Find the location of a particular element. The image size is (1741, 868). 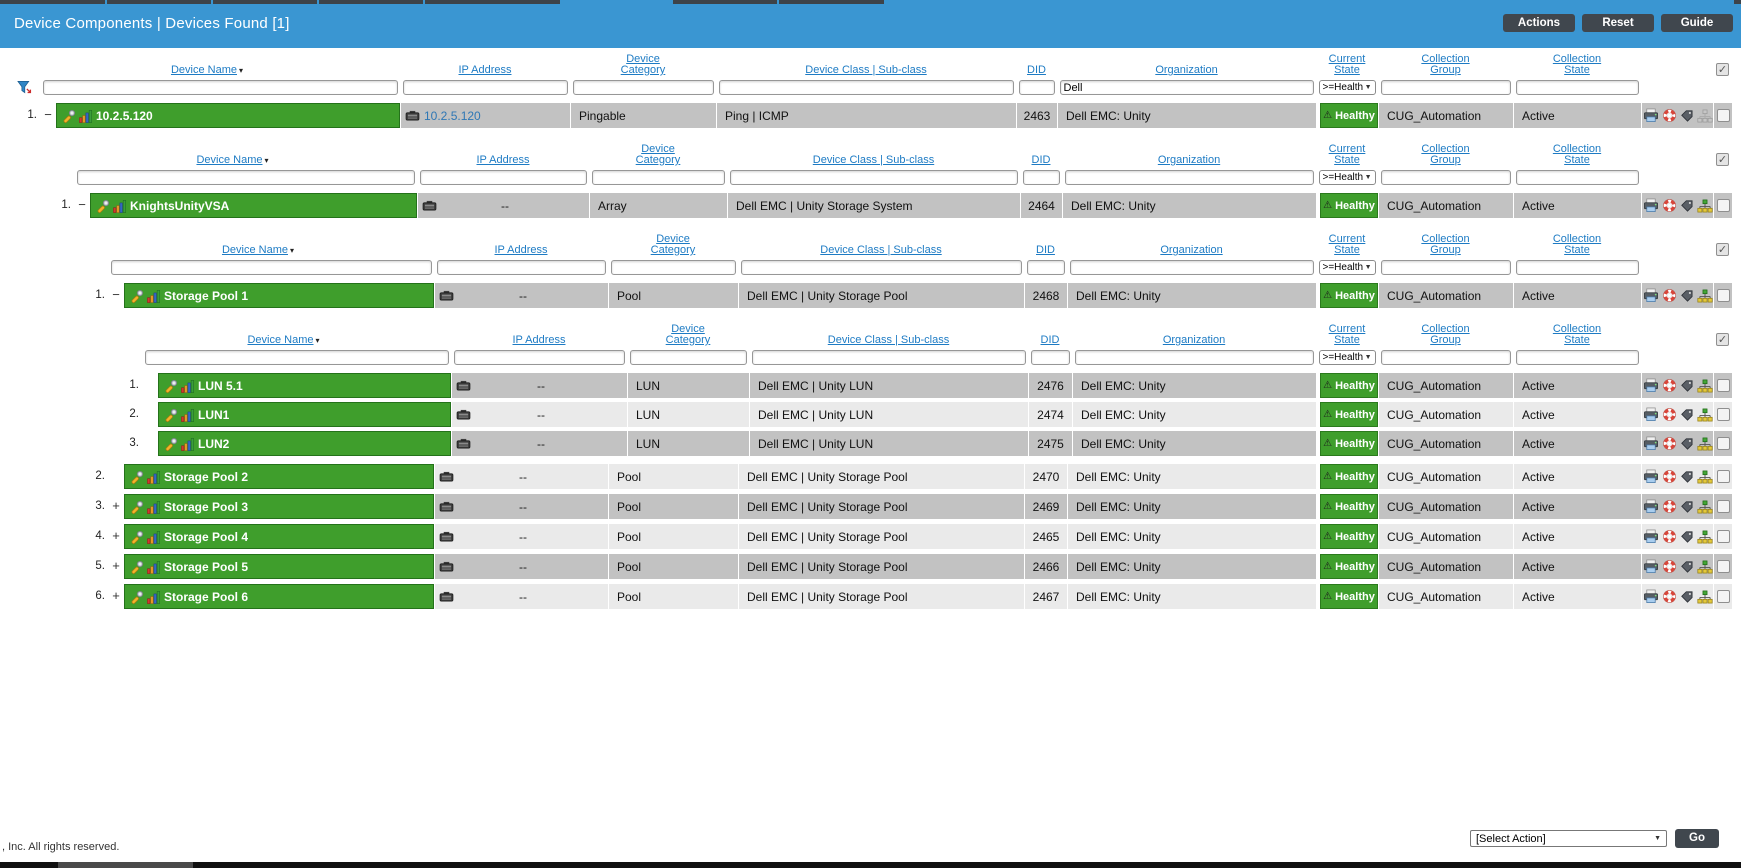

device-name-cell: Storage Pool 4 is located at coordinates (279, 536).